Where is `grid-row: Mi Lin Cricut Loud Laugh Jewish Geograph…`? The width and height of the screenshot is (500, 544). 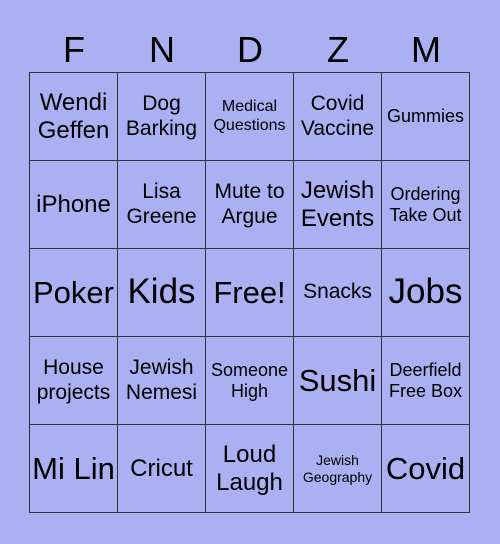 grid-row: Mi Lin Cricut Loud Laugh Jewish Geograph… is located at coordinates (249, 468).